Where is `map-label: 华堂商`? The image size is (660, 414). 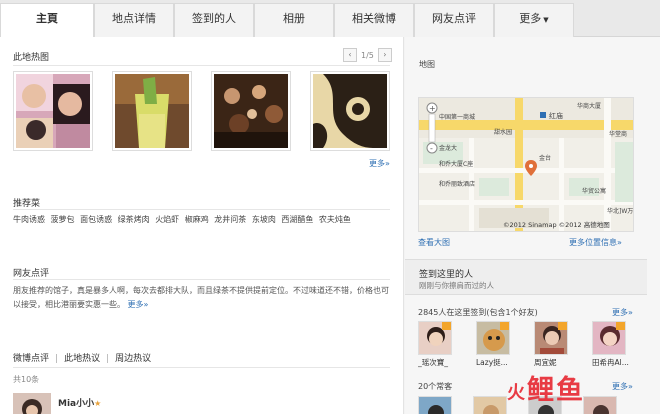 map-label: 华堂商 is located at coordinates (618, 134).